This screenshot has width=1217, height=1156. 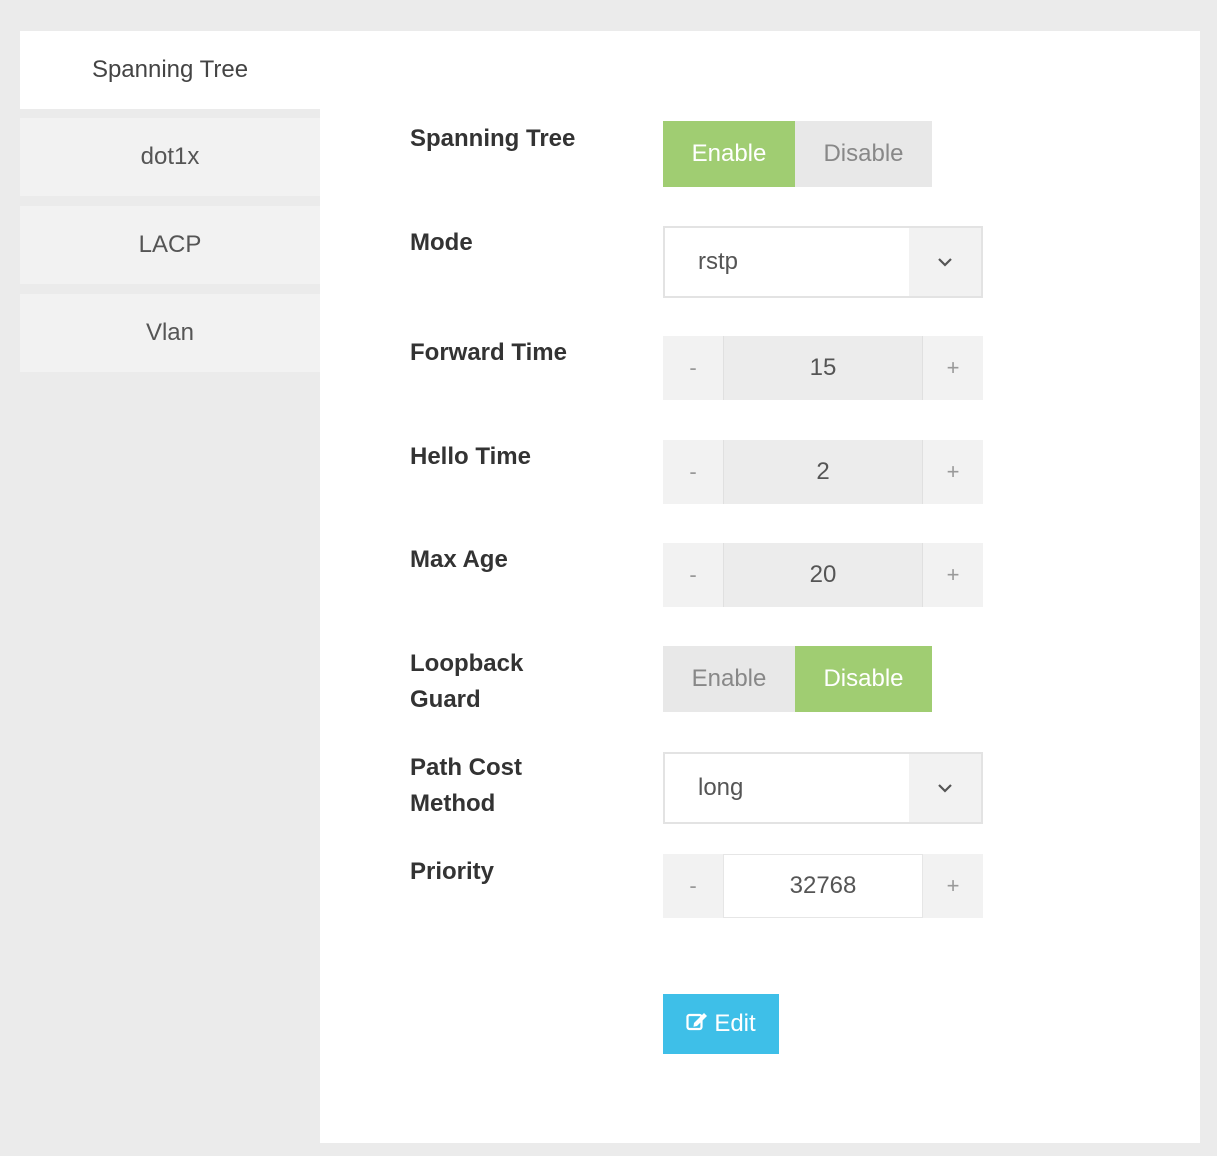 What do you see at coordinates (170, 70) in the screenshot?
I see `tab-spanning-tree: Spanning Tree` at bounding box center [170, 70].